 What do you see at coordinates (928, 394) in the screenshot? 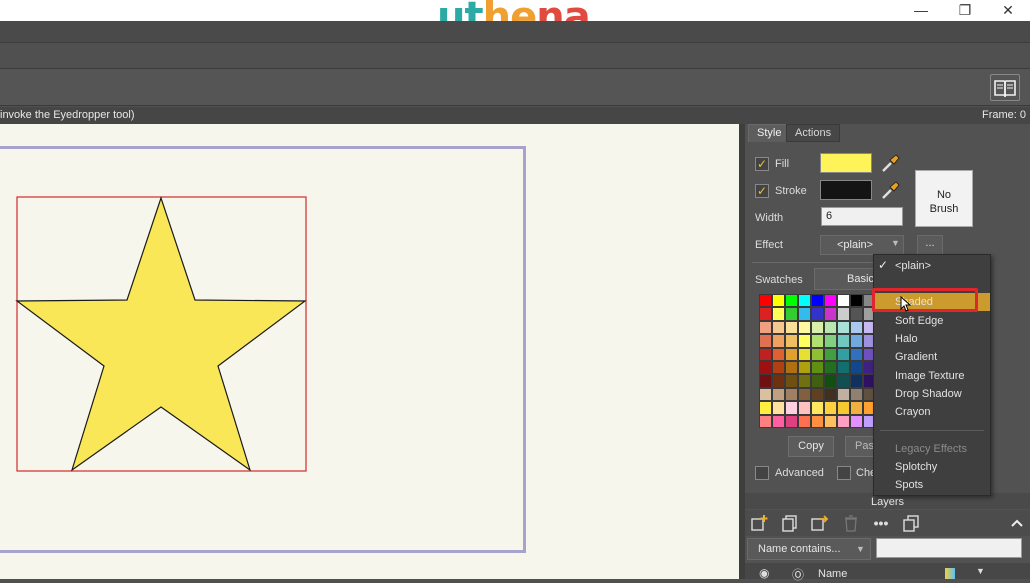
I see `menu-item-drop-shadow: Drop Shadow` at bounding box center [928, 394].